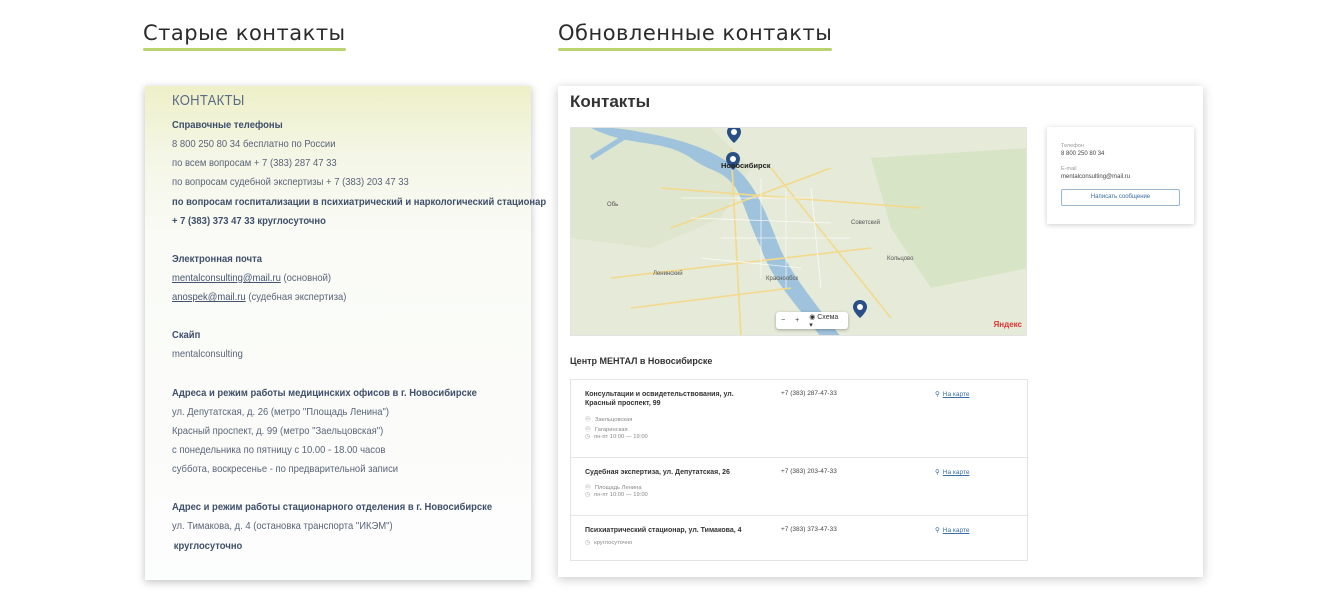  Describe the element at coordinates (613, 205) in the screenshot. I see `map-place-label: Обь` at that location.